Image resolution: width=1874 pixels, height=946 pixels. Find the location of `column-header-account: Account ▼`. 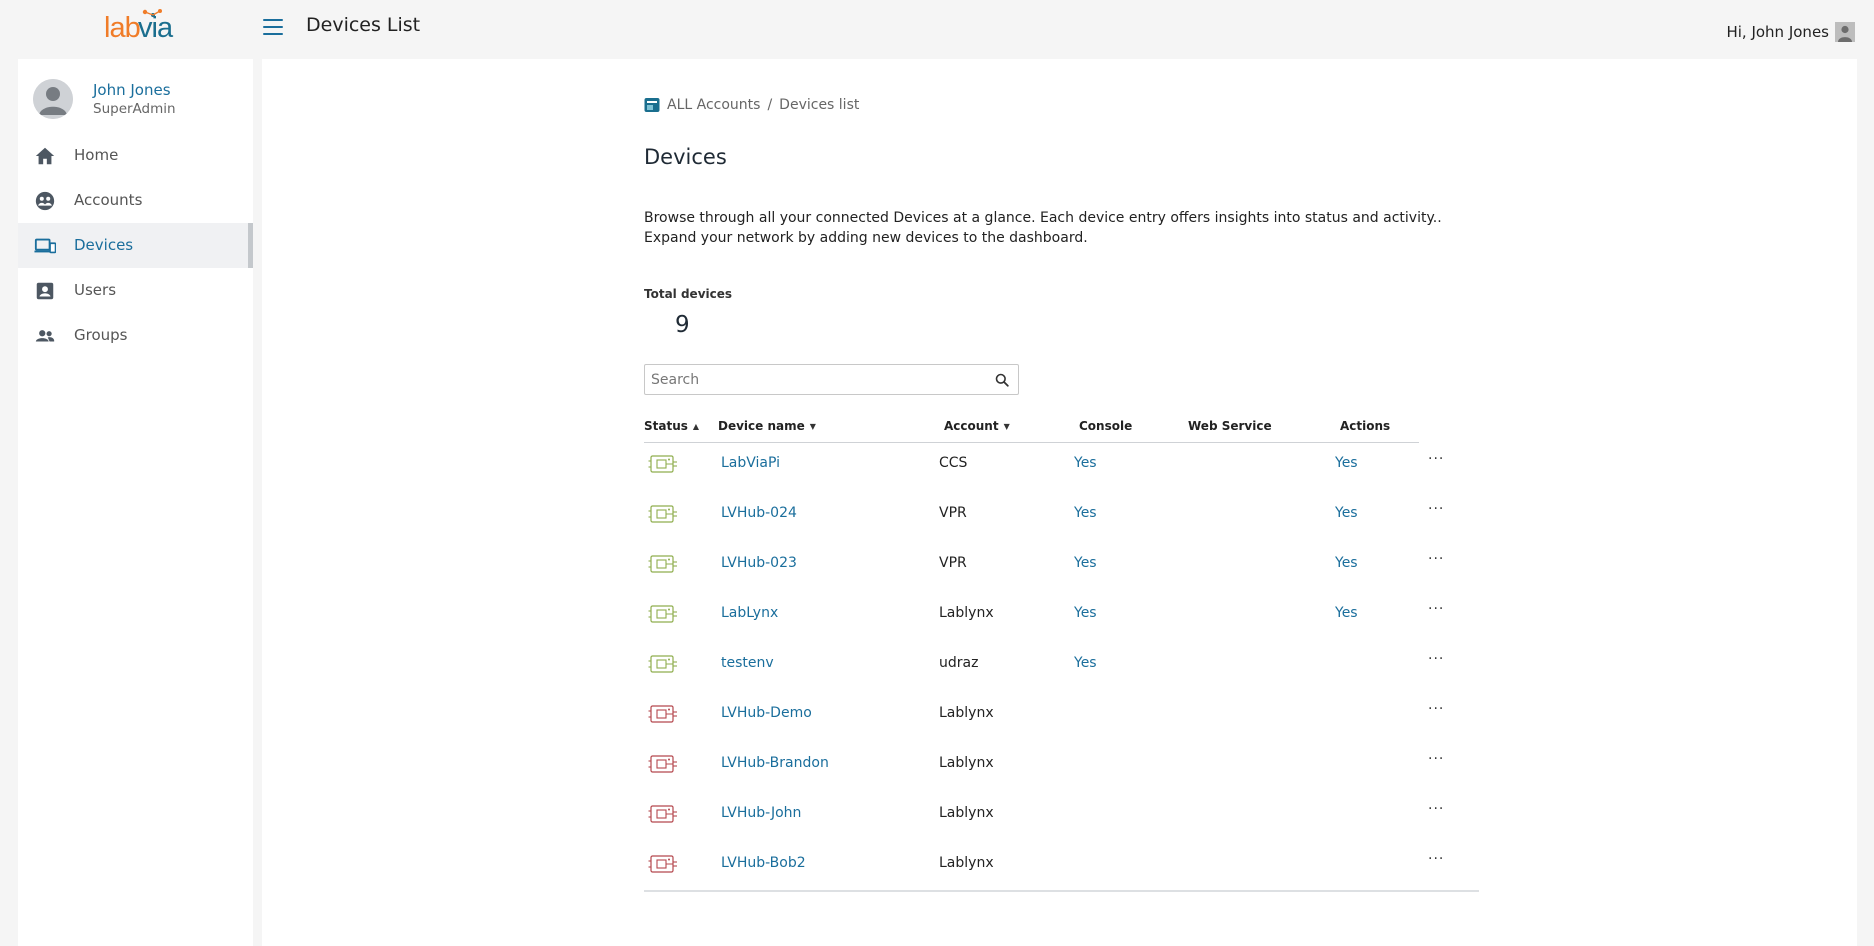

column-header-account: Account ▼ is located at coordinates (977, 426).